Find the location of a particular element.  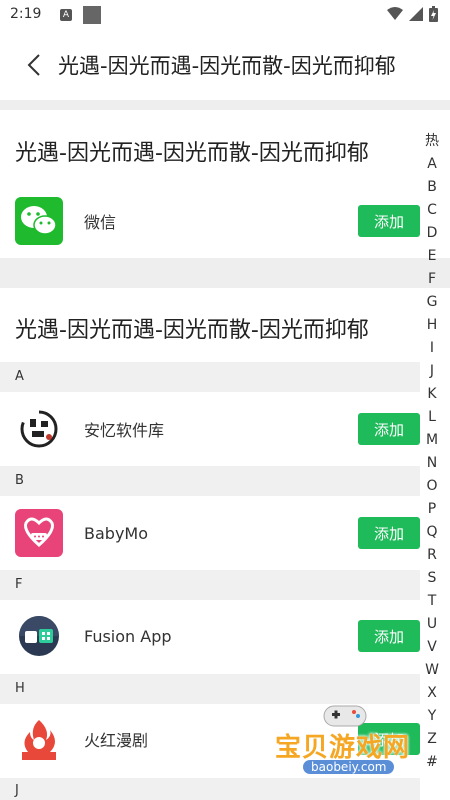

index-item: K is located at coordinates (432, 394).